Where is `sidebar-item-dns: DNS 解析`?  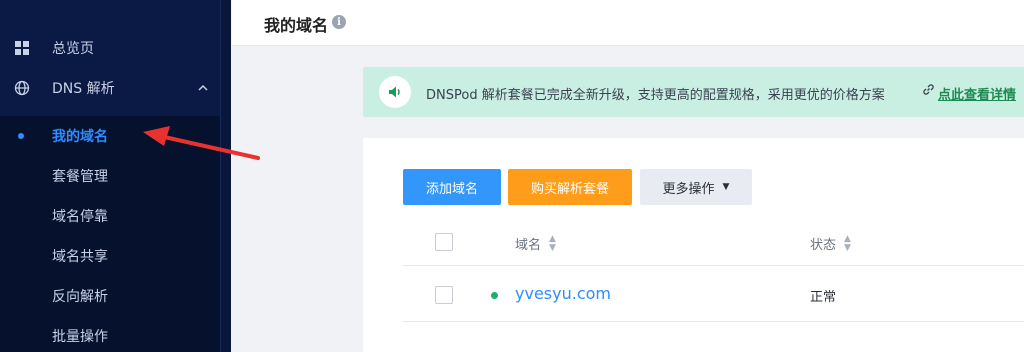 sidebar-item-dns: DNS 解析 is located at coordinates (110, 88).